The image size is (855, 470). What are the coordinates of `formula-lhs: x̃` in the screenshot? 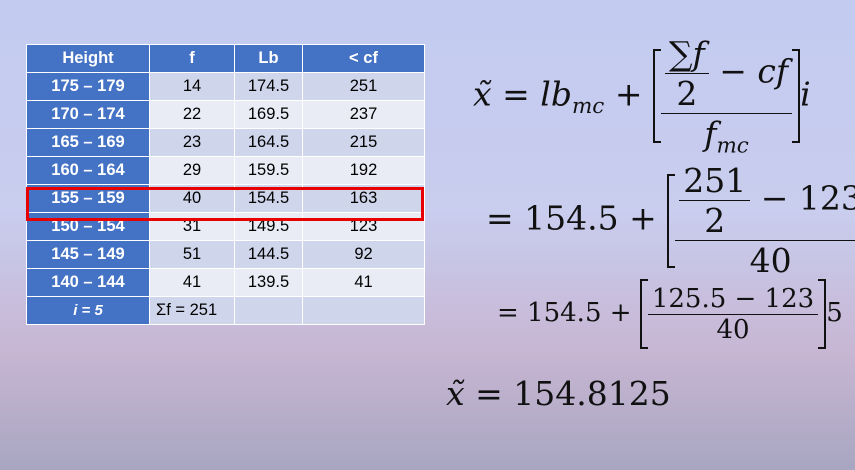 It's located at (482, 94).